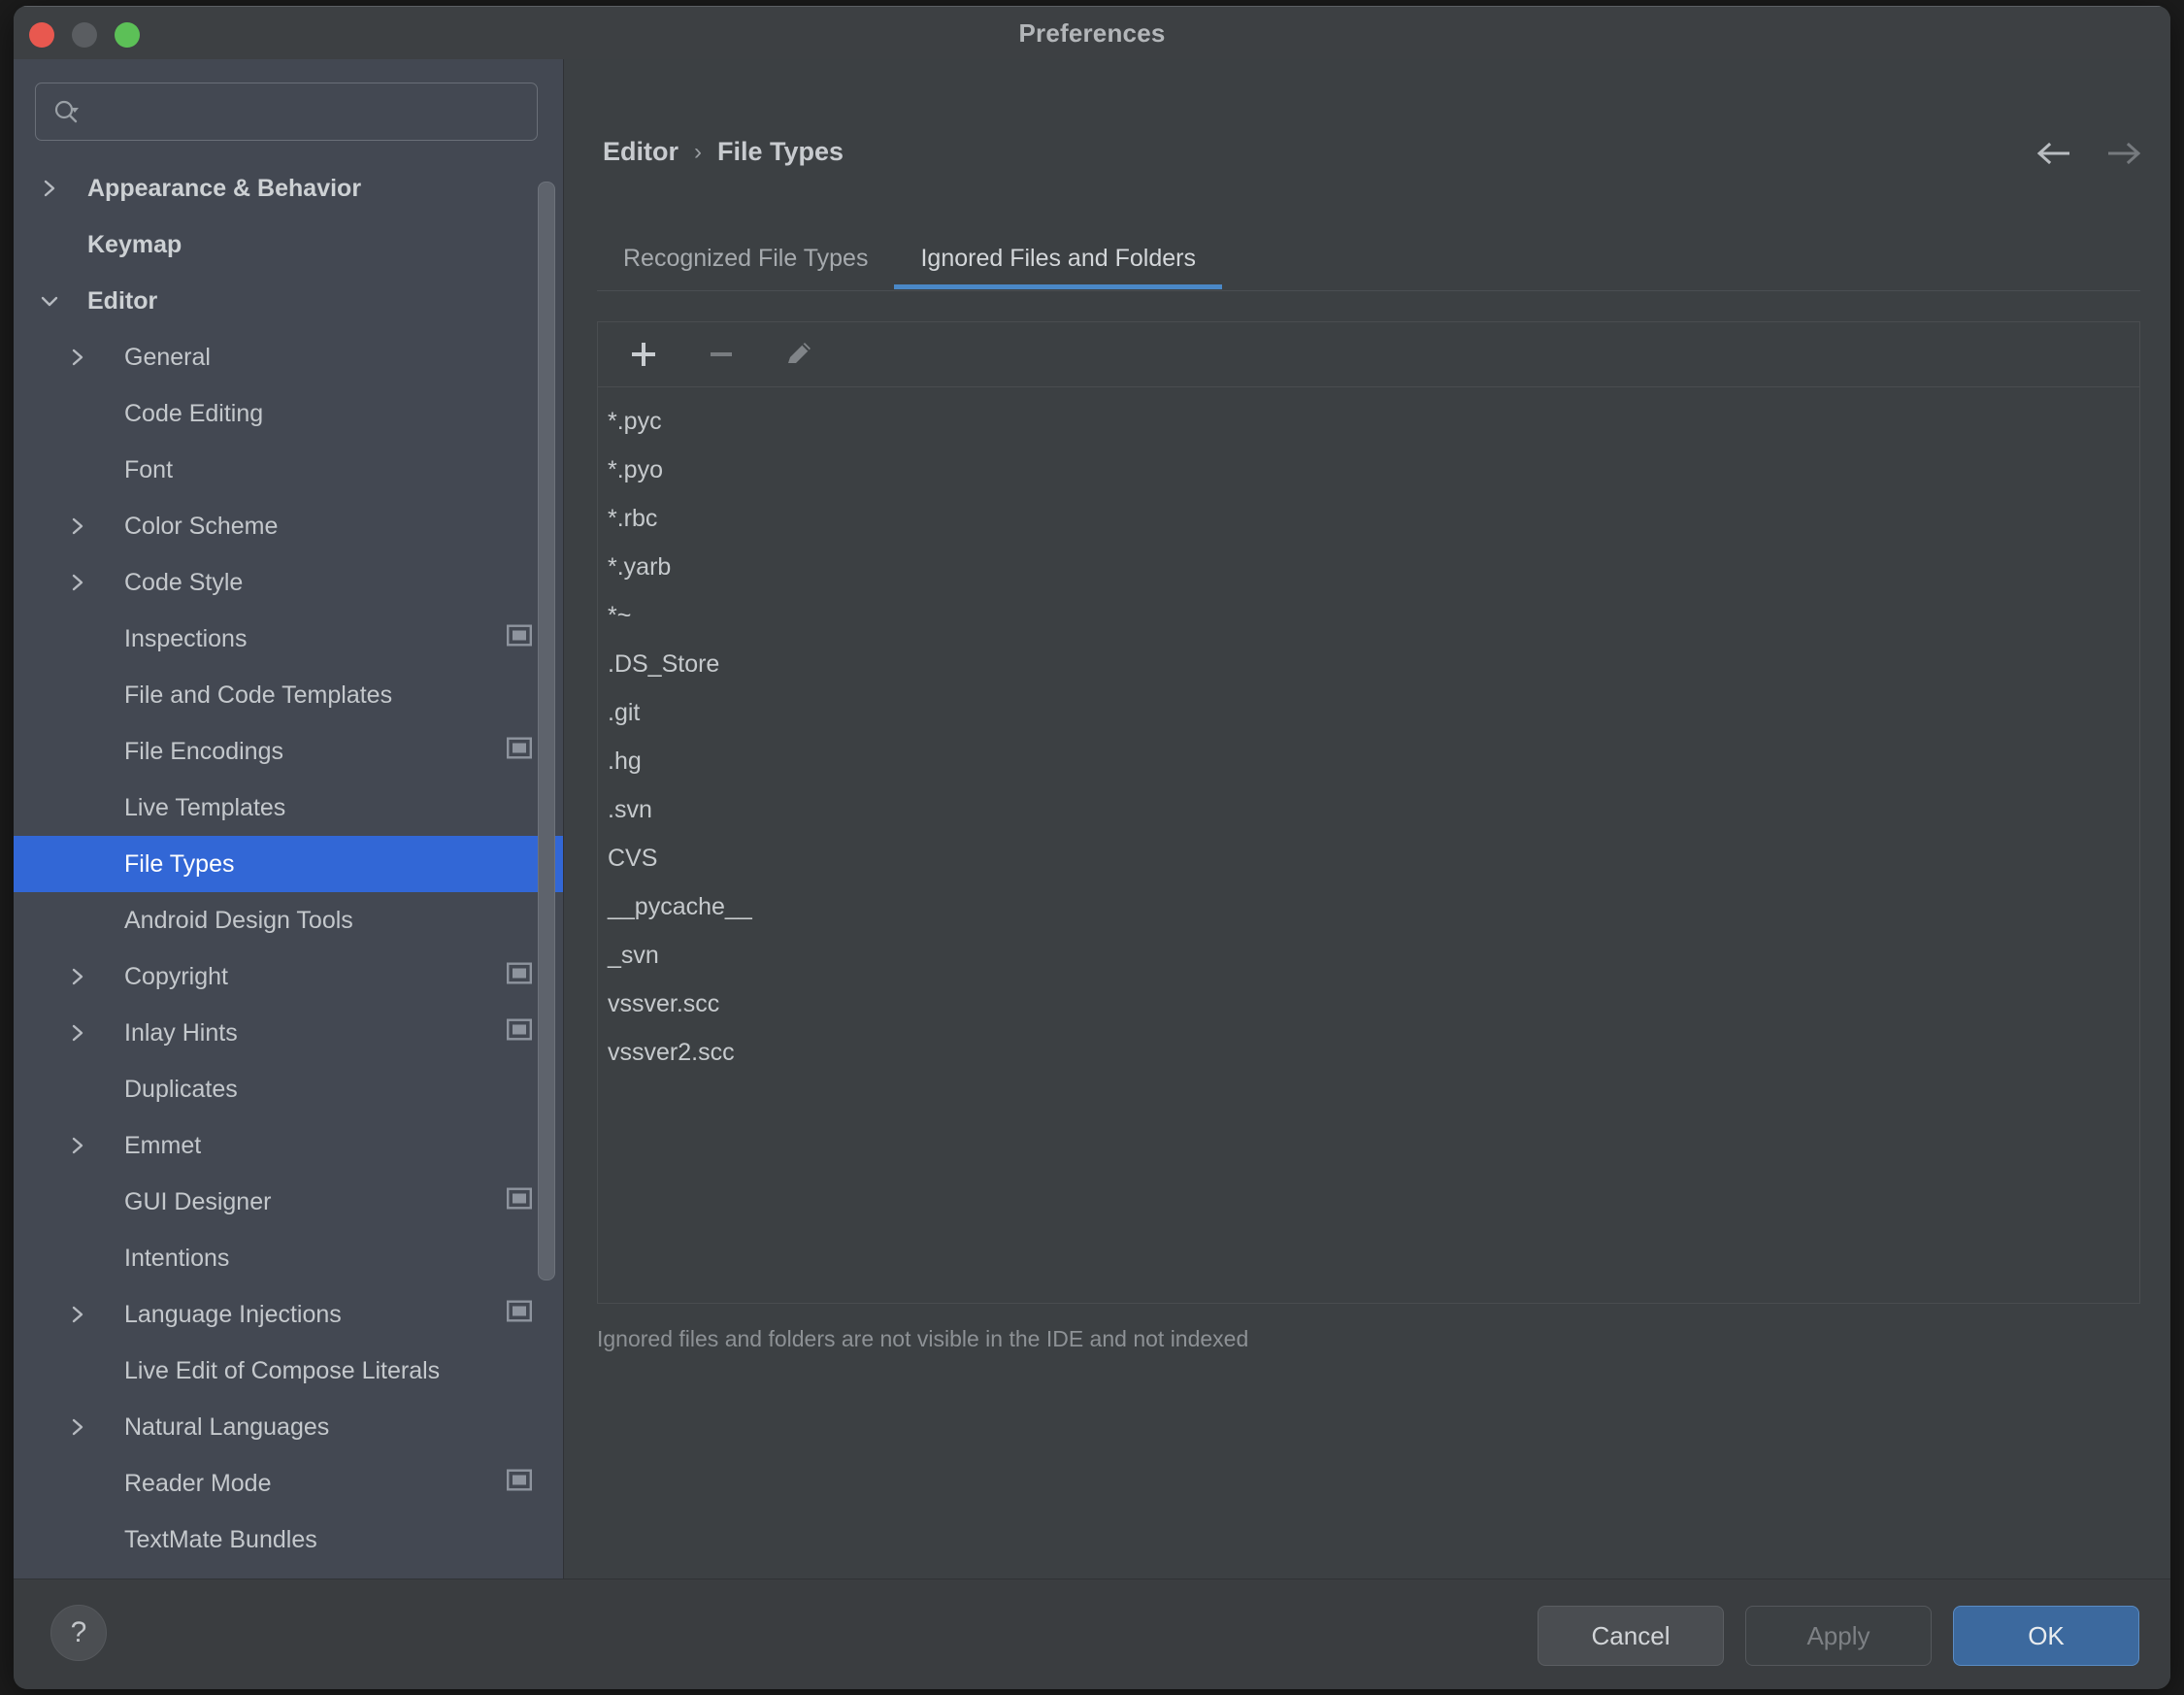 This screenshot has width=2184, height=1695. I want to click on button-label: Cancel, so click(1631, 1635).